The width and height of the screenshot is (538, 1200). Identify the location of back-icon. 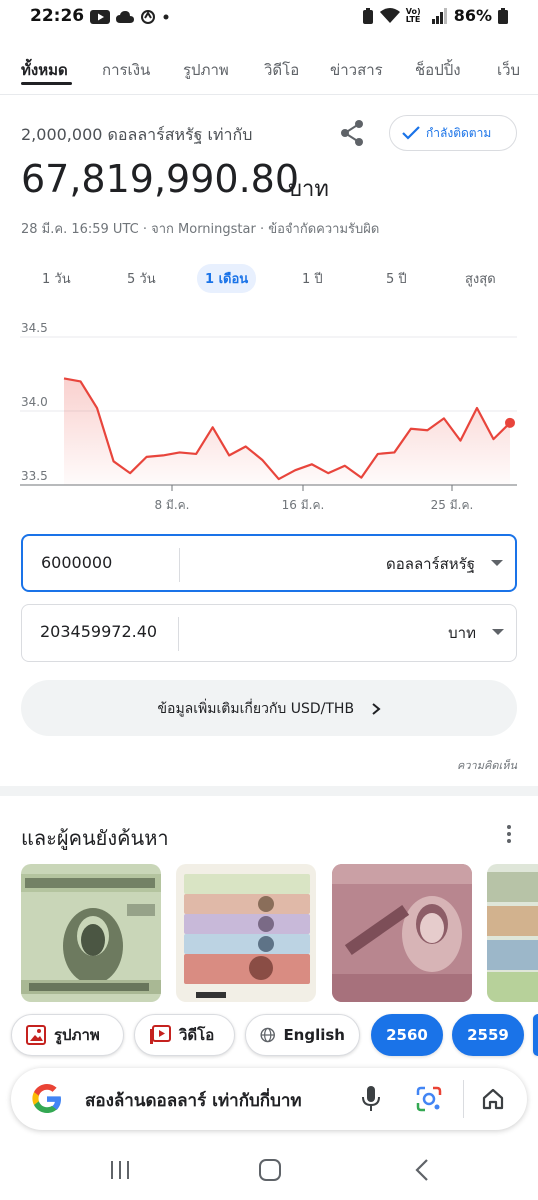
(422, 1170).